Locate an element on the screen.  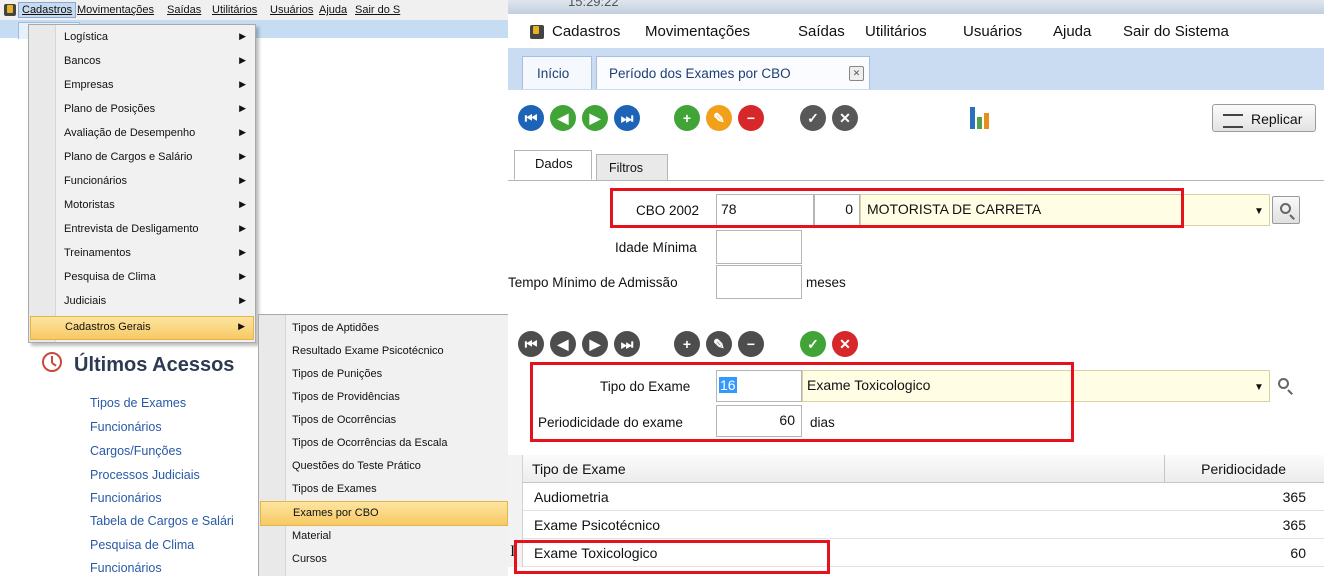
menu-item-judiciais: Judiciais ▶ is located at coordinates (142, 302).